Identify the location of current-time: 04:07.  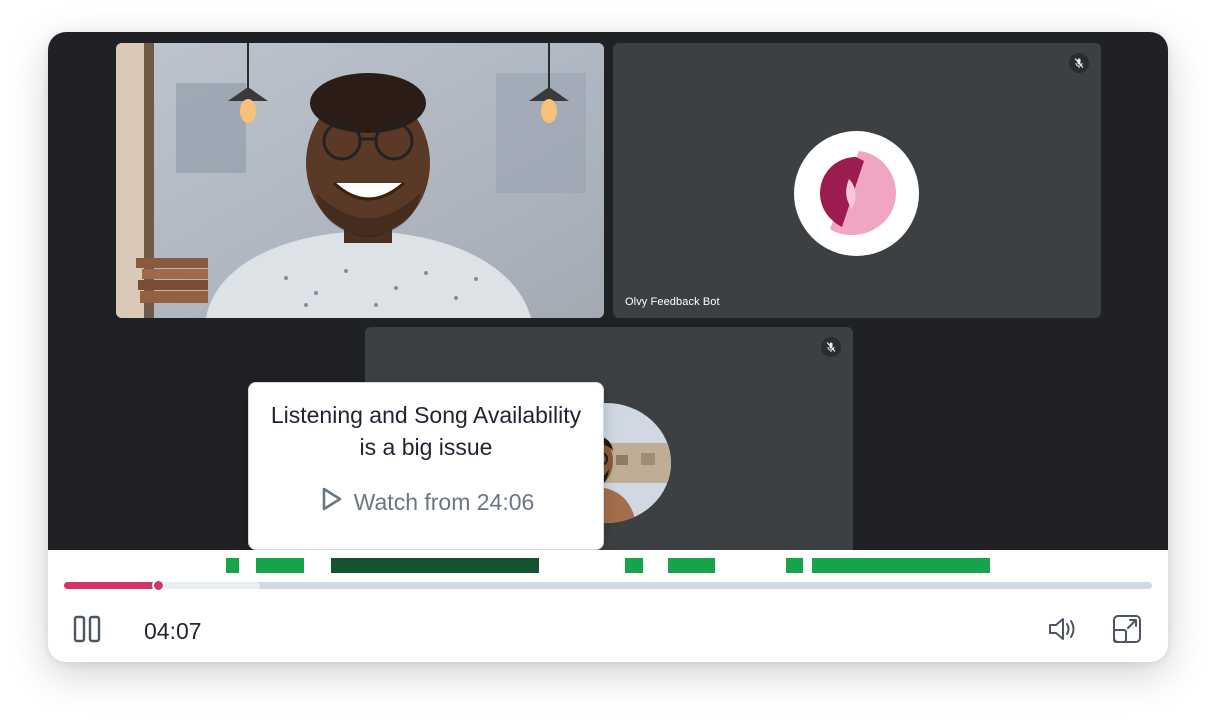
(173, 631).